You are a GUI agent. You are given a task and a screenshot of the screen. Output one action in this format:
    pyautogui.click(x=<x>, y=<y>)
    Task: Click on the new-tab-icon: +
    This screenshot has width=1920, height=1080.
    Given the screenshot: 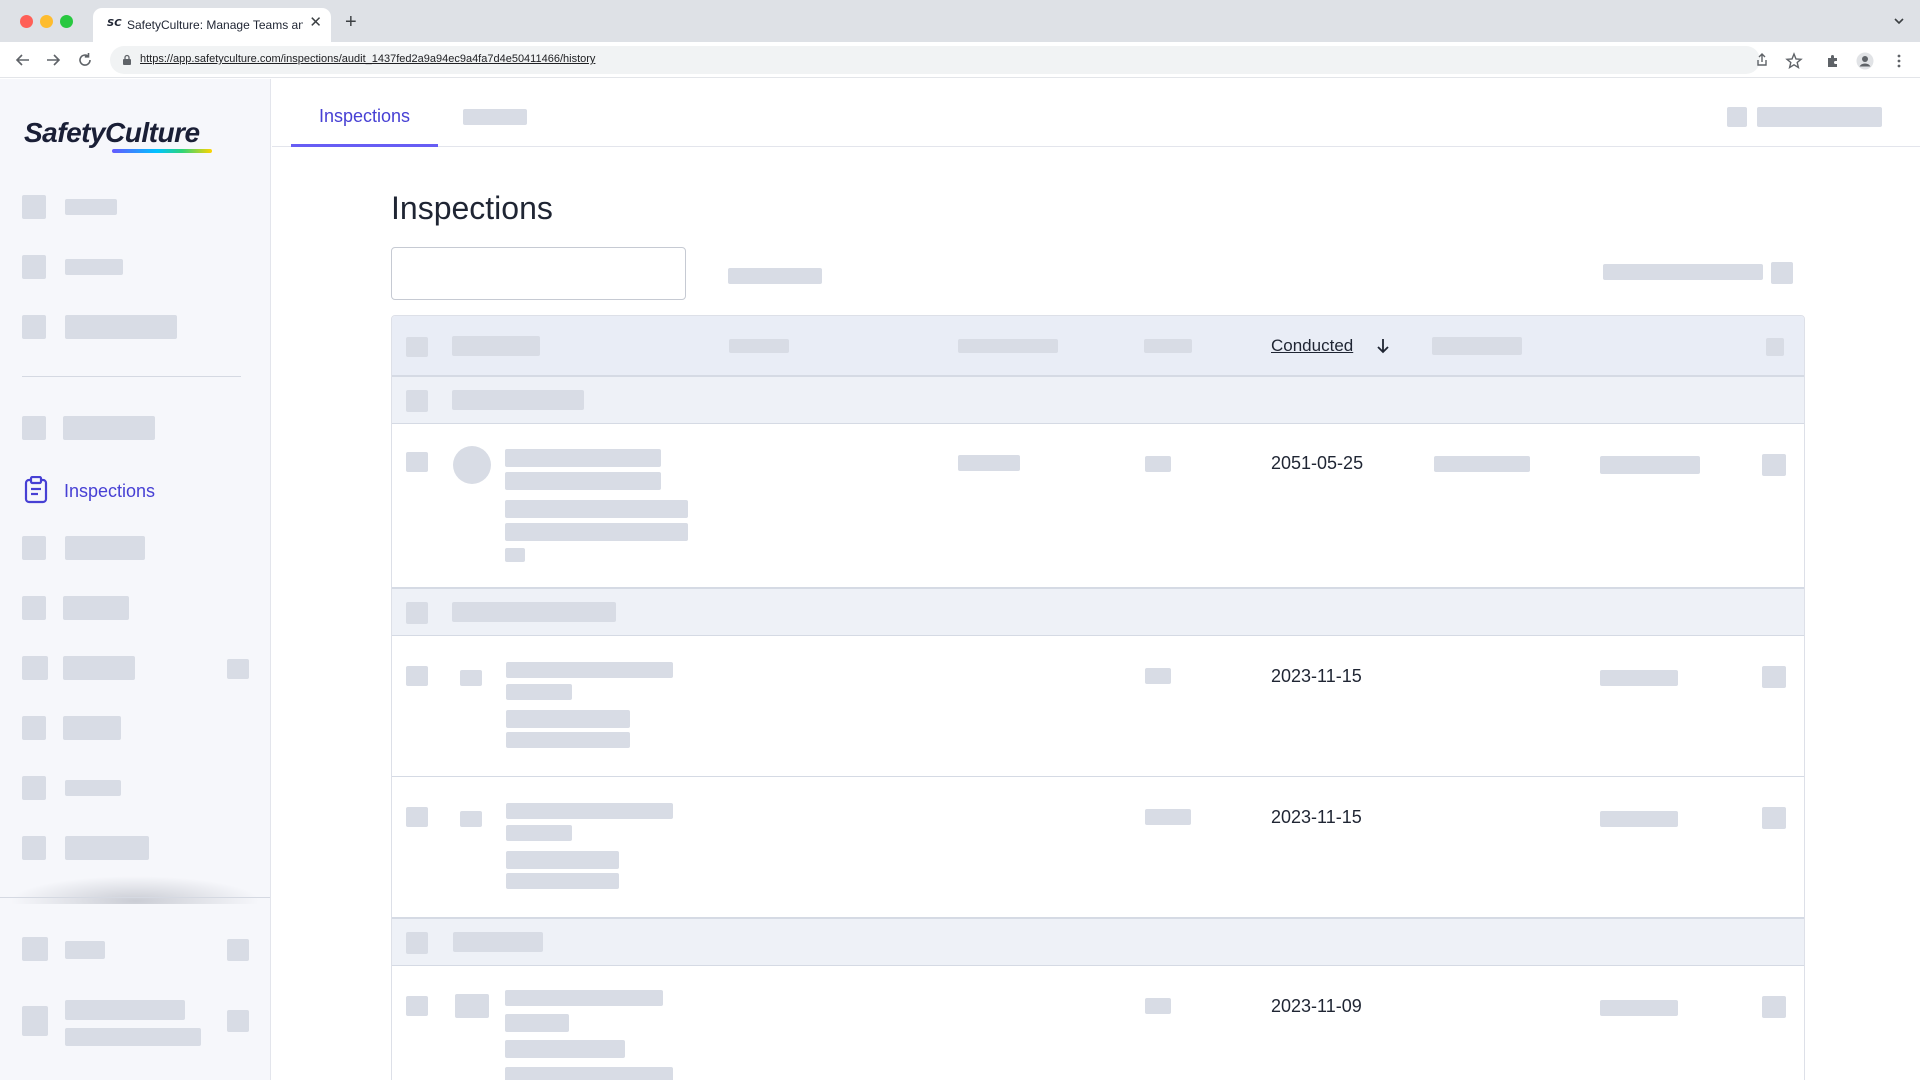 What is the action you would take?
    pyautogui.click(x=351, y=22)
    